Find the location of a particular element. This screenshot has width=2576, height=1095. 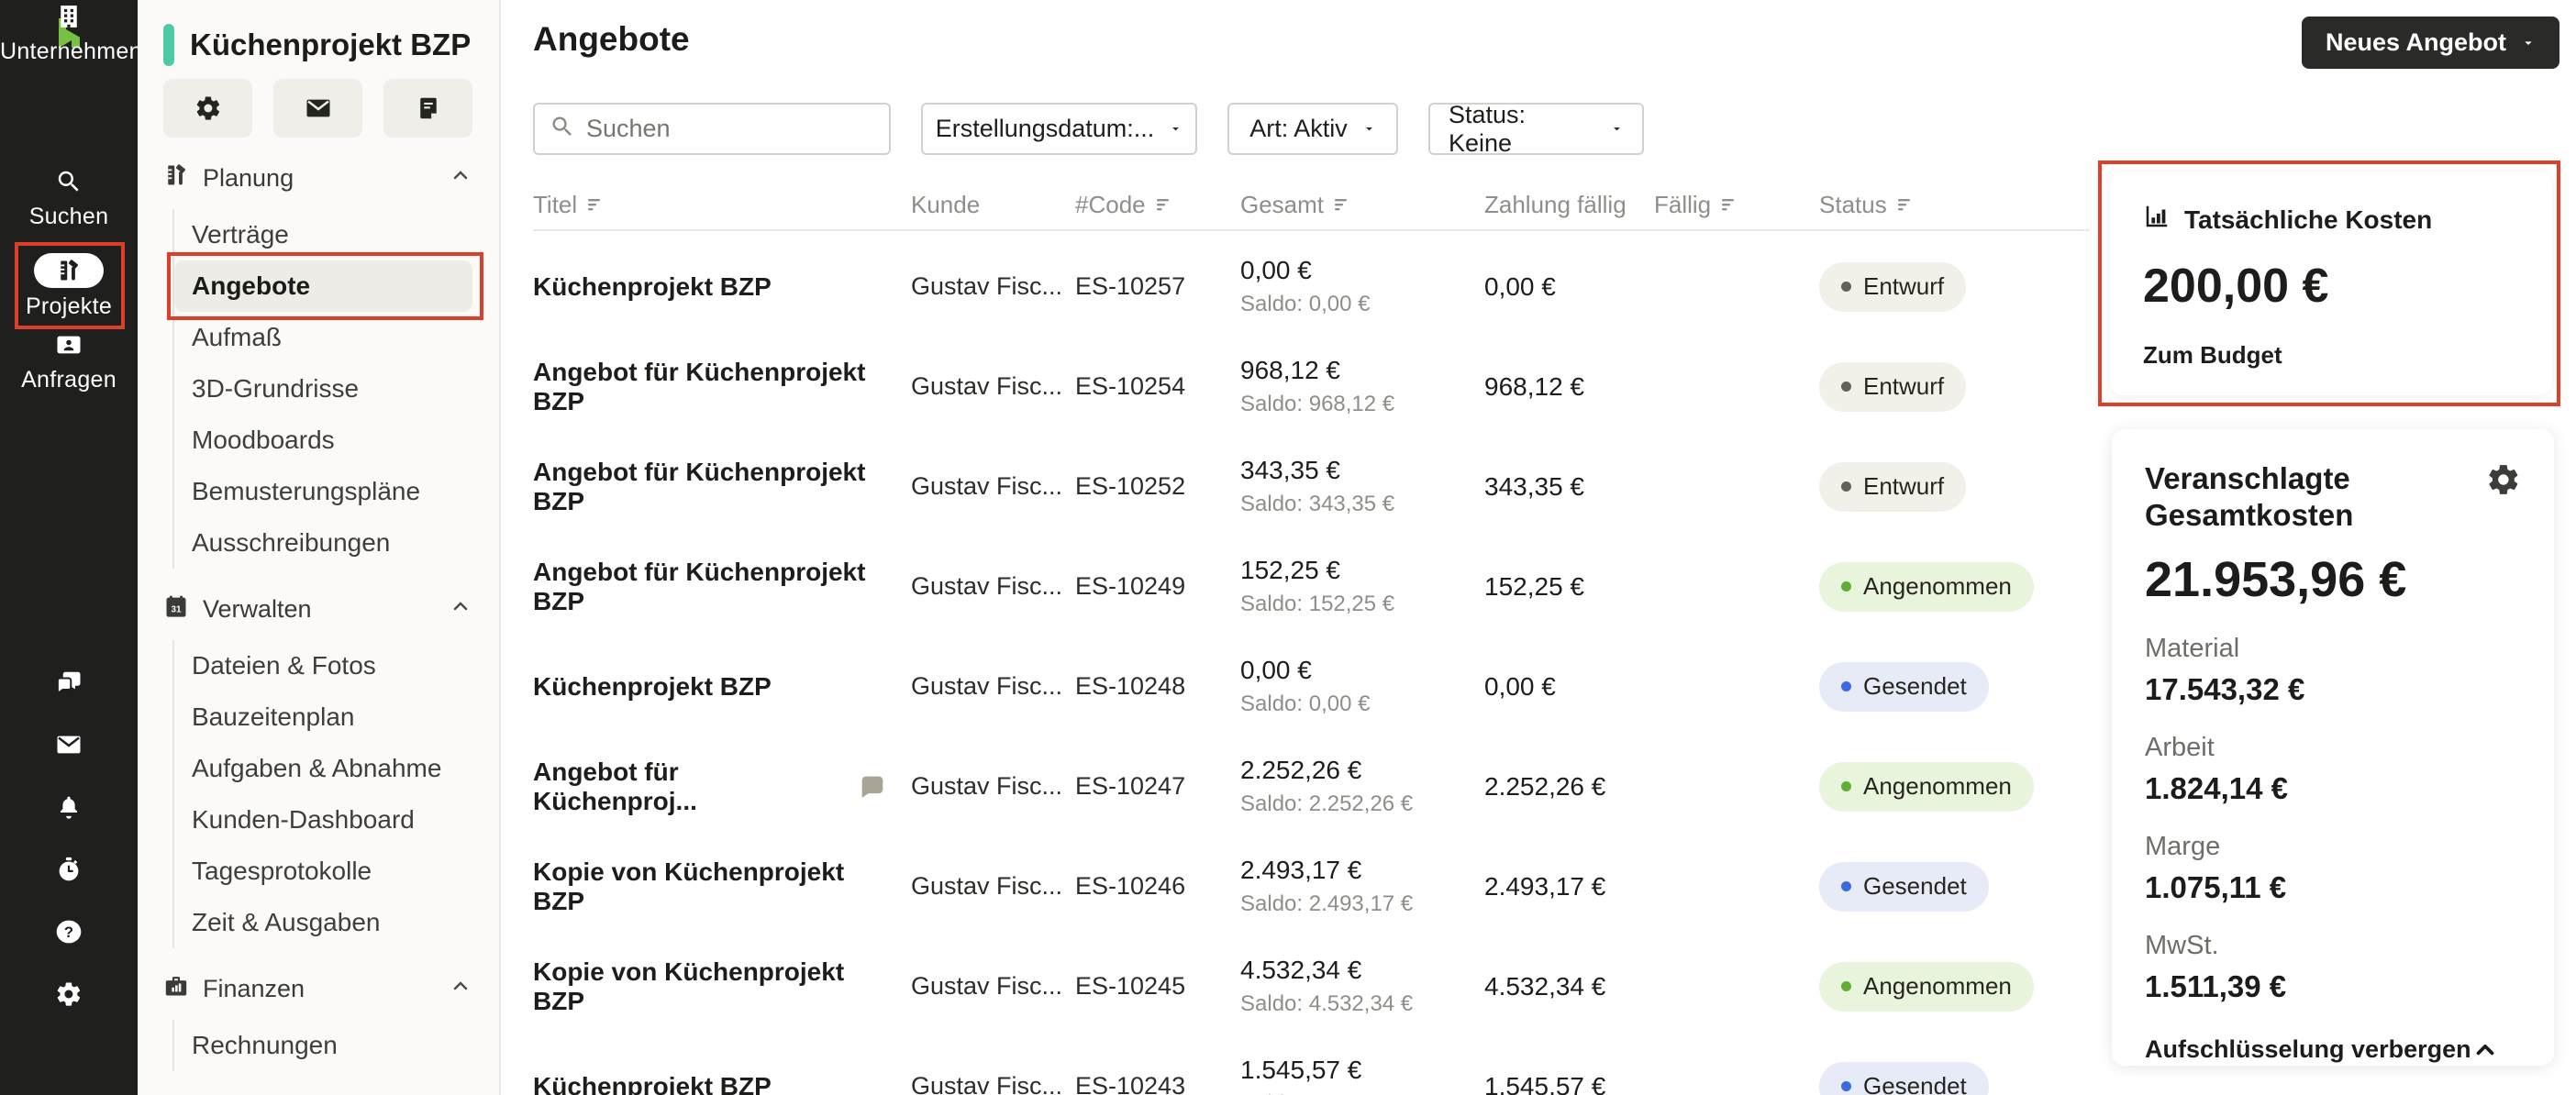

sidebar-nav-item: Verträge is located at coordinates (323, 234).